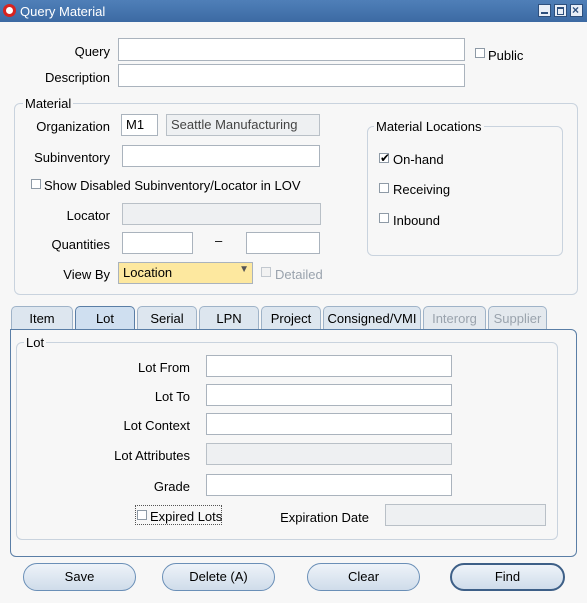 This screenshot has height=603, width=587. Describe the element at coordinates (148, 272) in the screenshot. I see `view-by-value: Location` at that location.